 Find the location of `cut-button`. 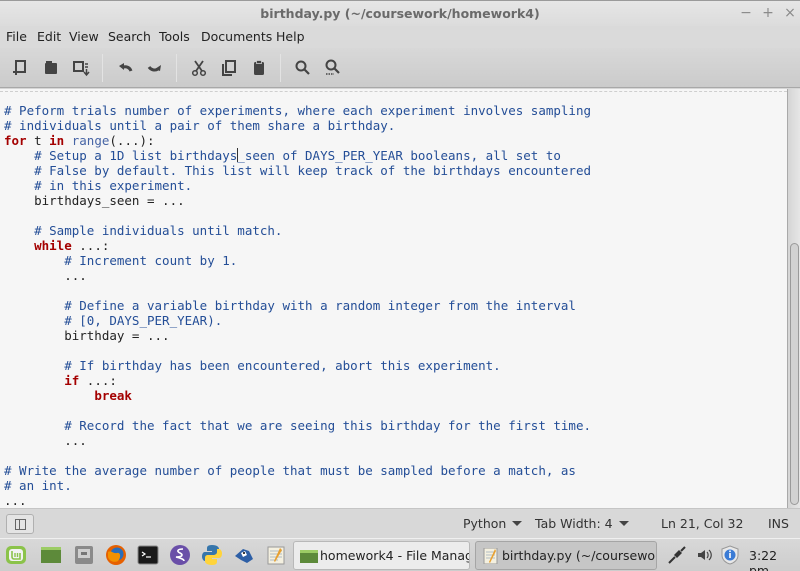

cut-button is located at coordinates (199, 68).